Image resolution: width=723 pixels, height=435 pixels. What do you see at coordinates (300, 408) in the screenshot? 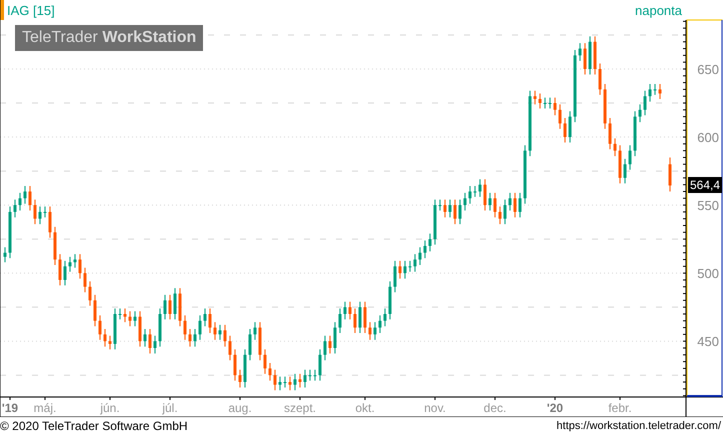
I see `date-label: szept.` at bounding box center [300, 408].